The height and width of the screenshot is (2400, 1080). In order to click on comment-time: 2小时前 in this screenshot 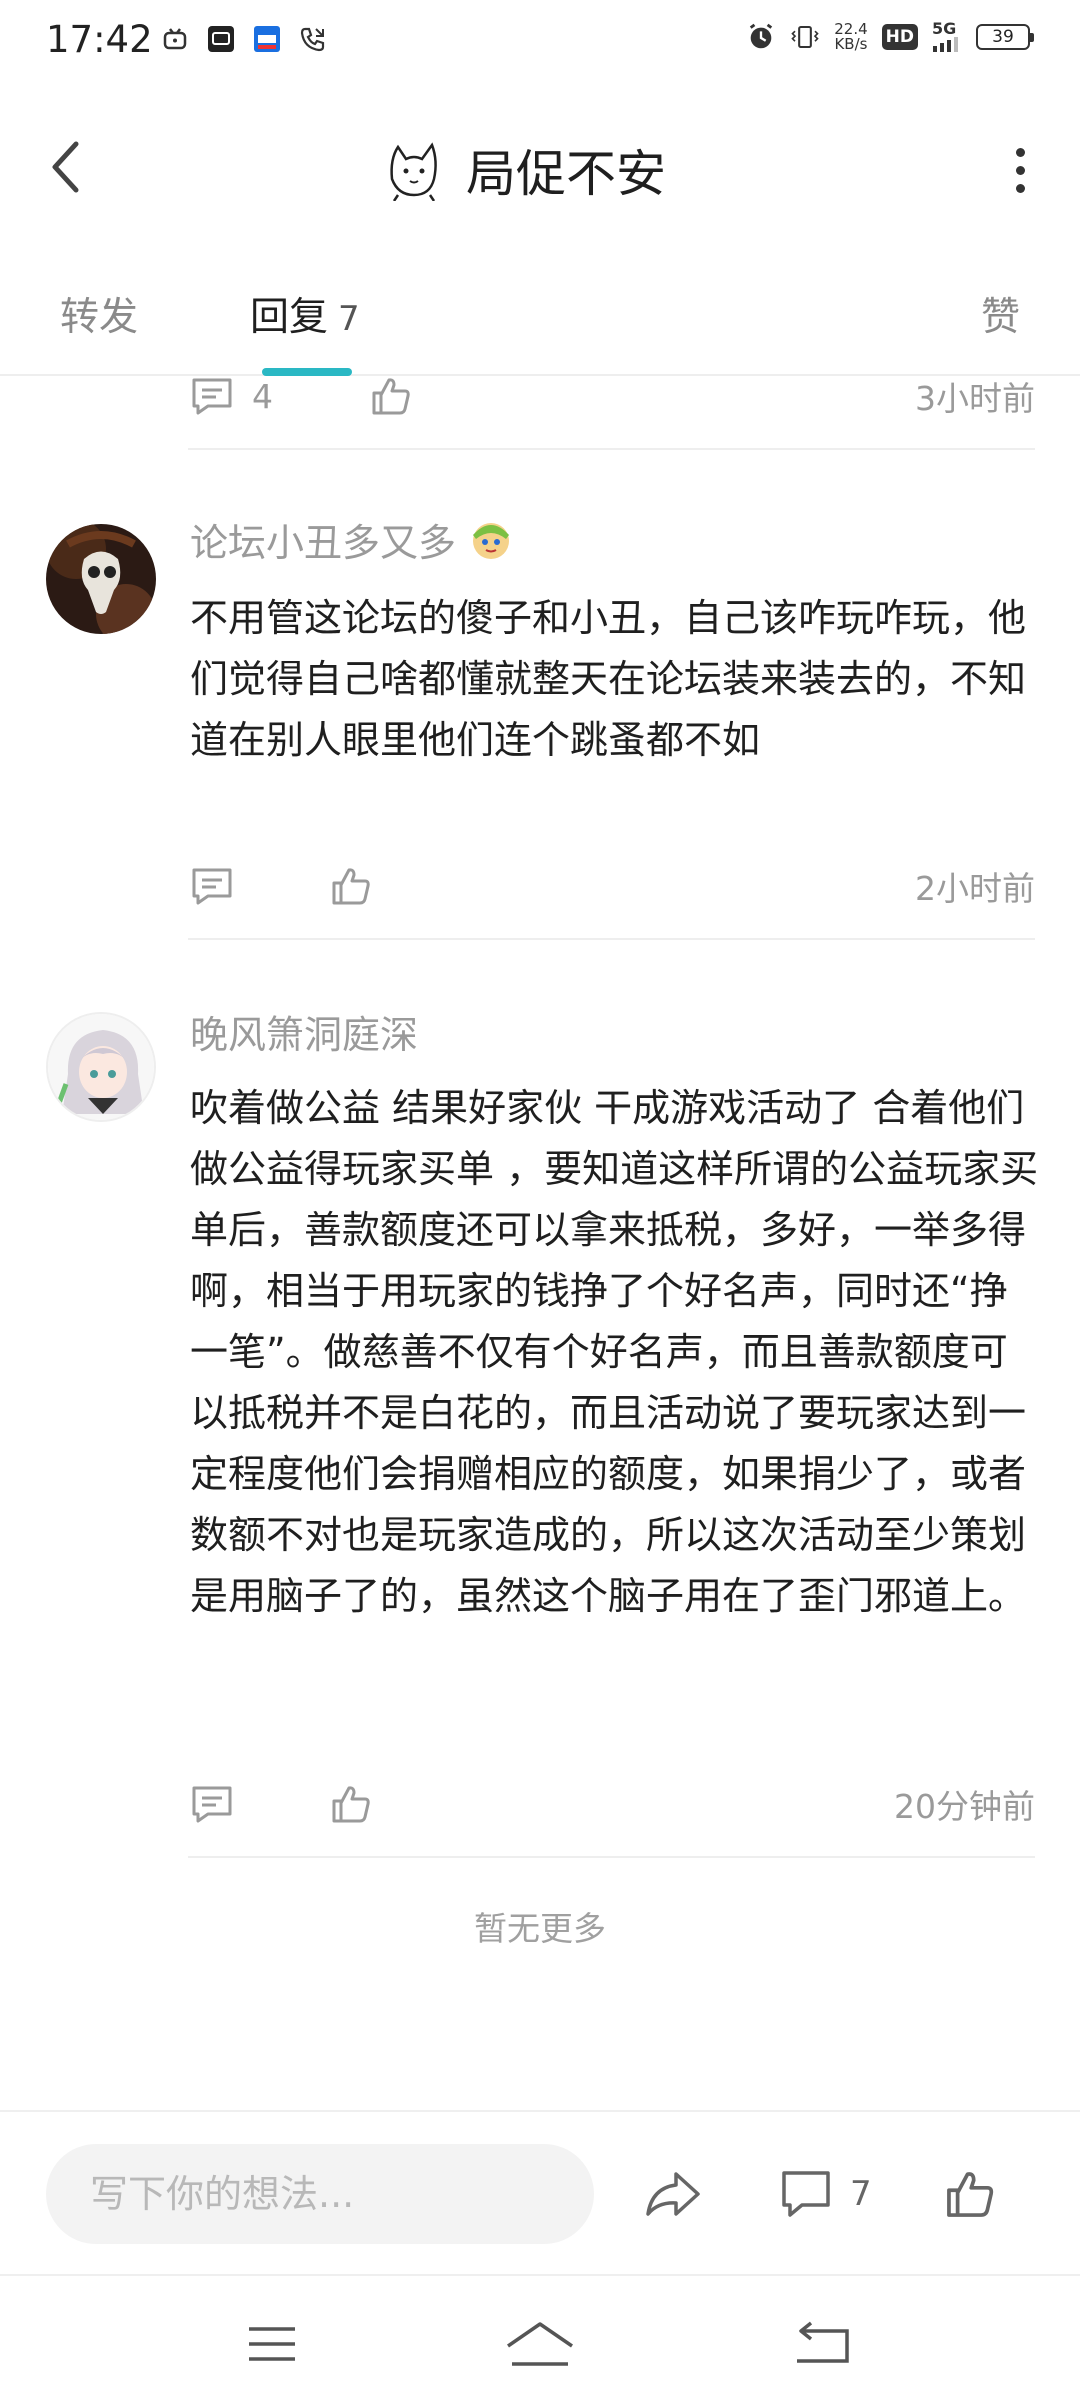, I will do `click(975, 888)`.